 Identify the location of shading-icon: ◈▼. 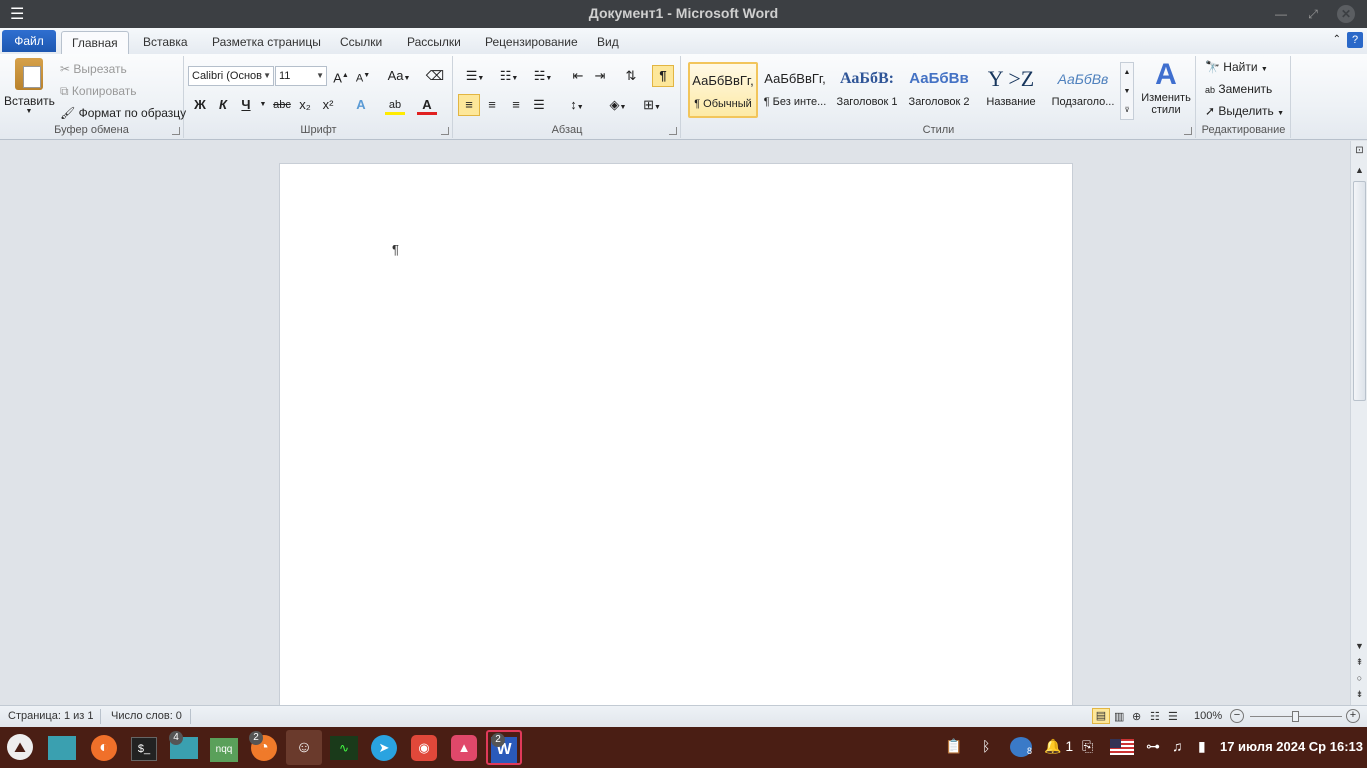
(618, 105).